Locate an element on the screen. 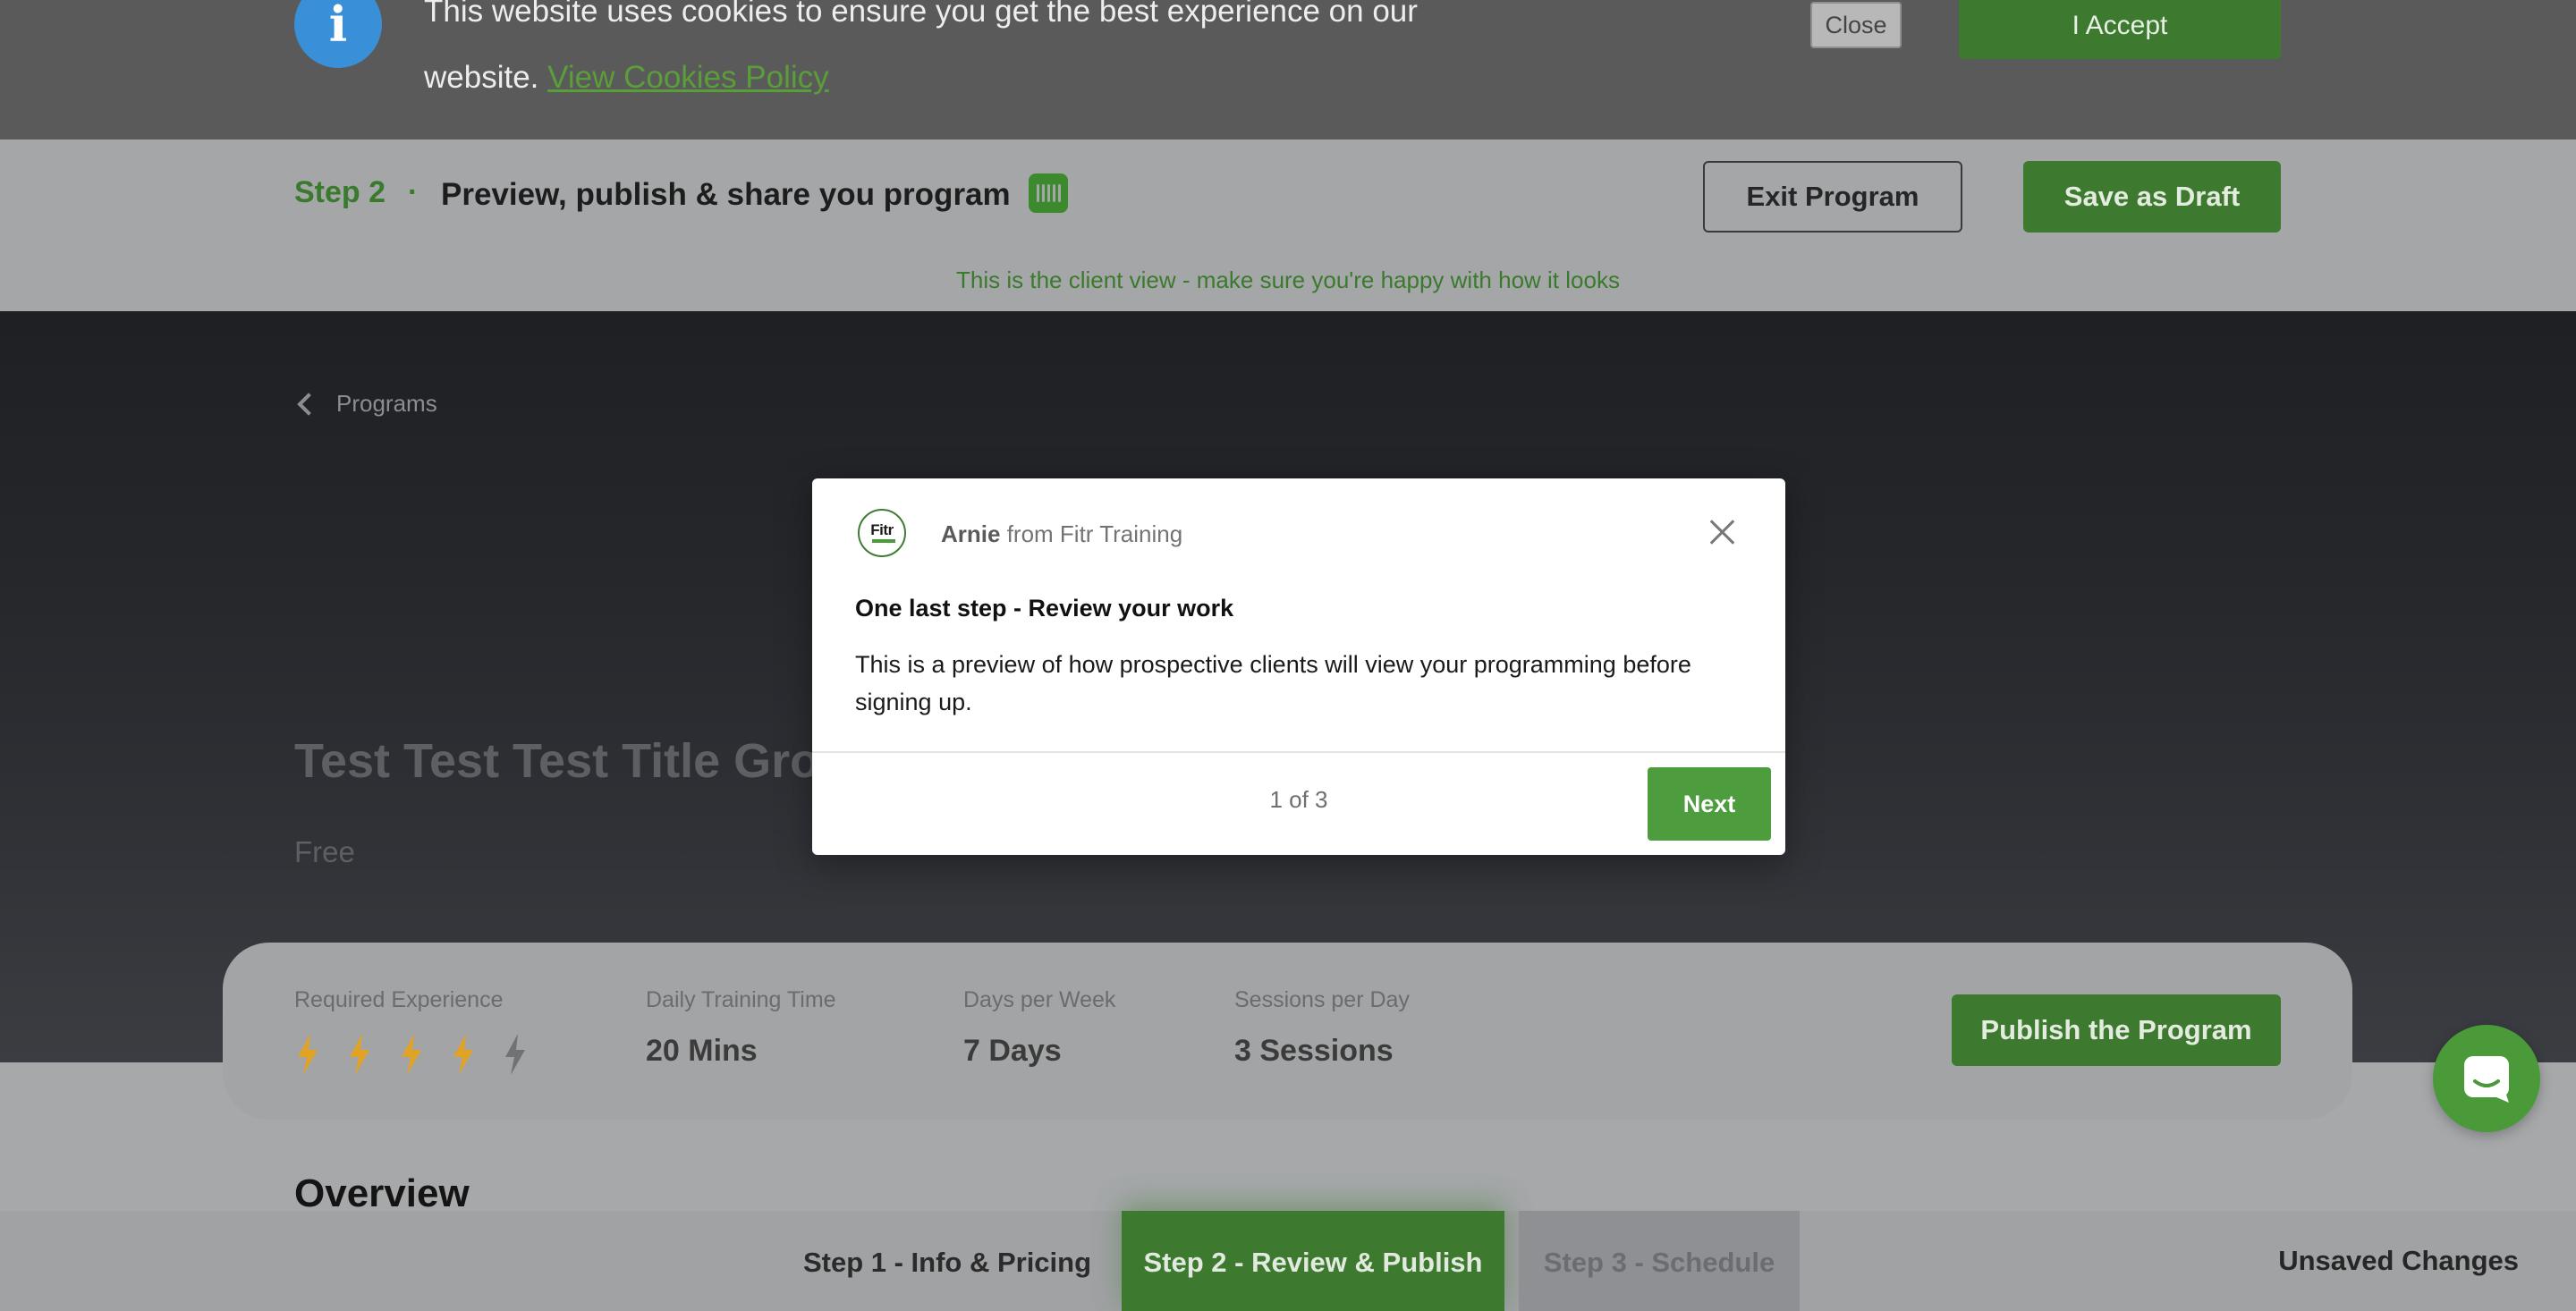 This screenshot has width=2576, height=1311. back-to-programs-link: Programs is located at coordinates (367, 404).